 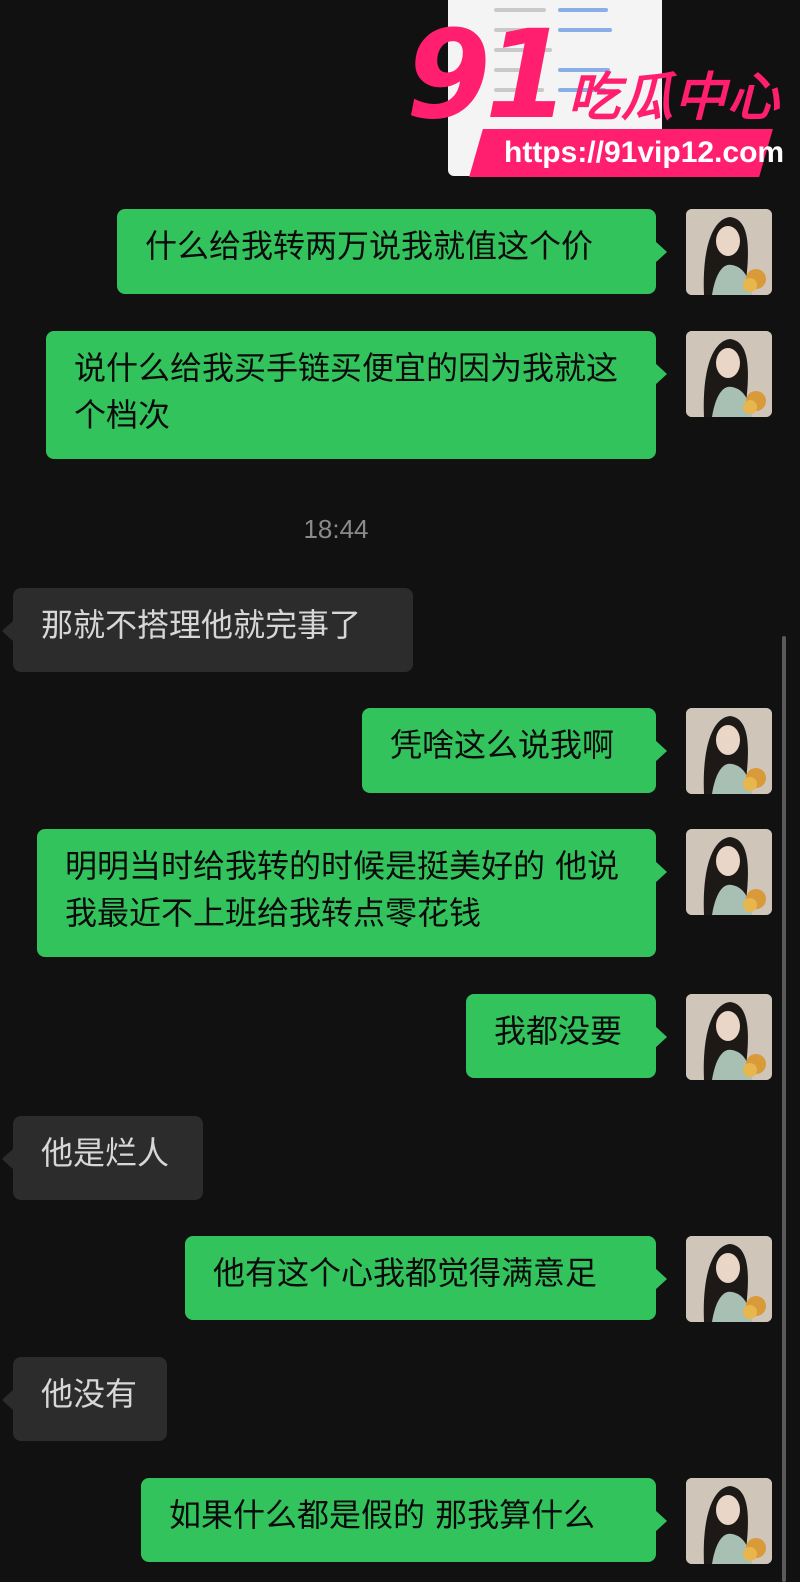 I want to click on incoming-message-bubble: 他没有, so click(x=84, y=1399).